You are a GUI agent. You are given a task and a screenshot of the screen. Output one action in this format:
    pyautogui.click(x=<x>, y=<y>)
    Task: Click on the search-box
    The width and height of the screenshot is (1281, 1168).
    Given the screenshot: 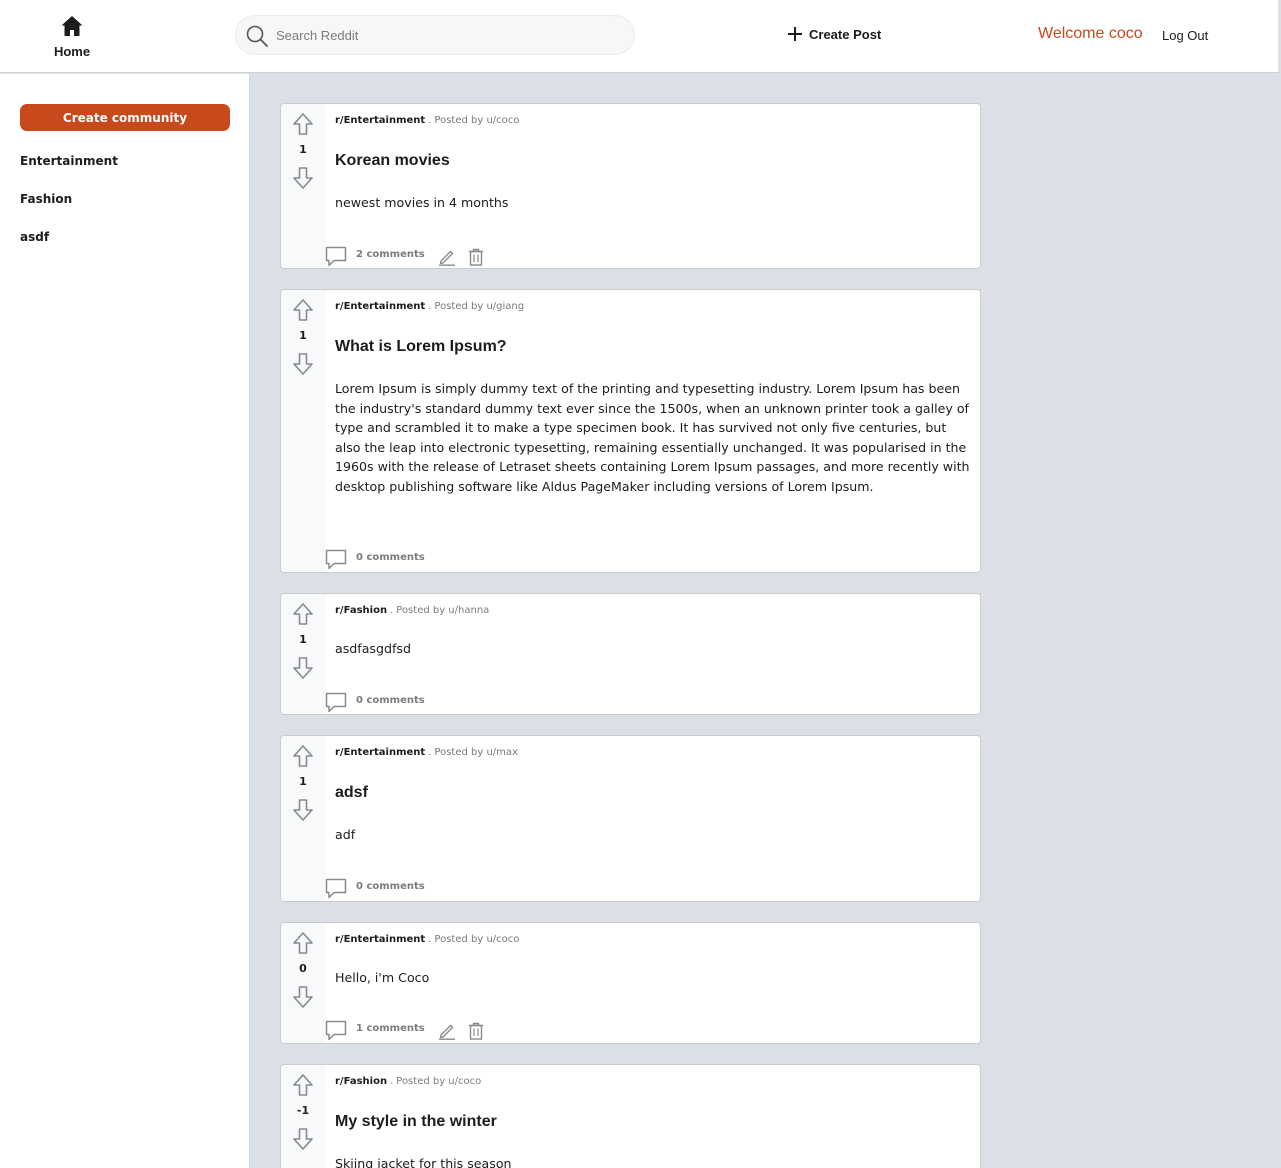 What is the action you would take?
    pyautogui.click(x=435, y=35)
    